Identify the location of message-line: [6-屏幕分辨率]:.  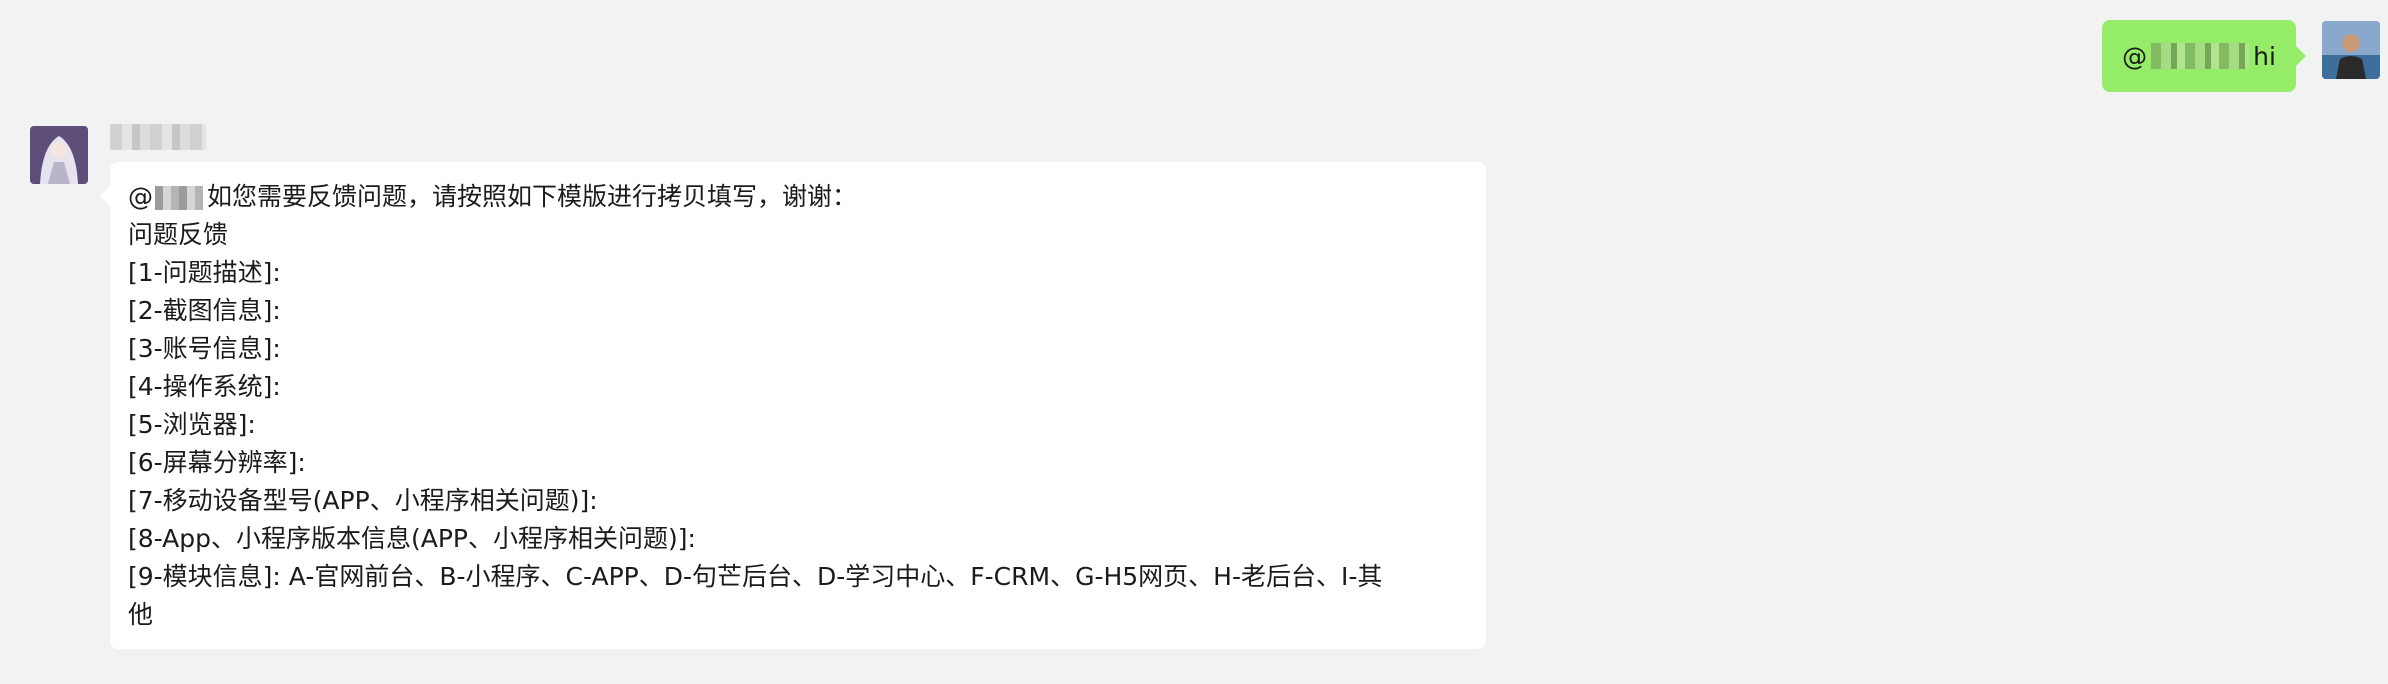
(217, 462).